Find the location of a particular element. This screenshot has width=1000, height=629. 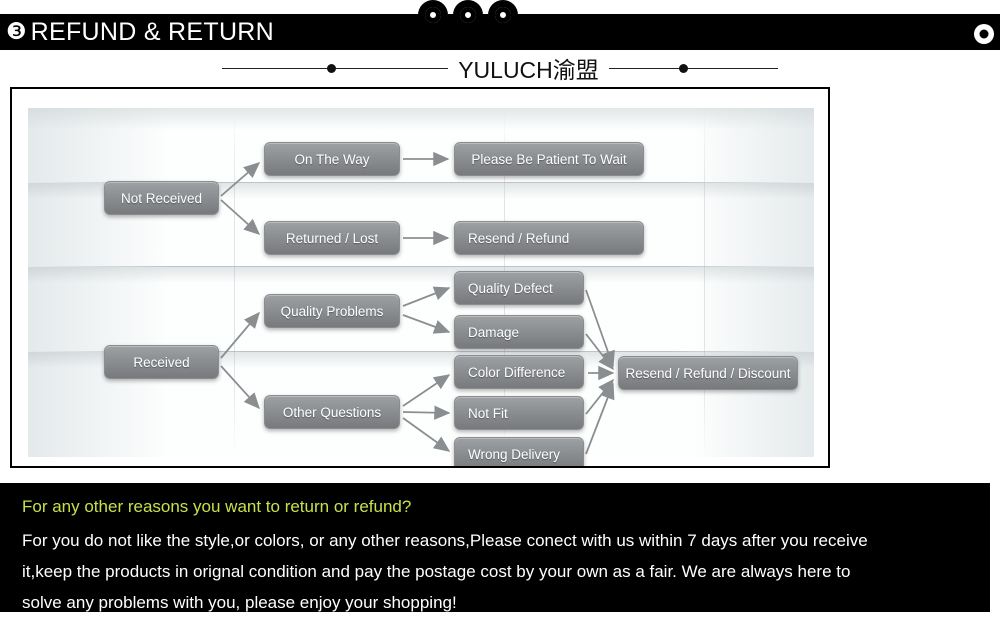

flow-node-quality-defect: Quality Defect is located at coordinates (519, 288).